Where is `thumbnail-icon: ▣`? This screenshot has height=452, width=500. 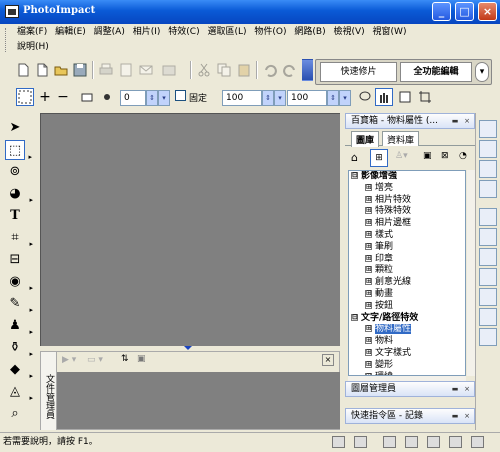
thumbnail-icon: ▣ is located at coordinates (141, 359).